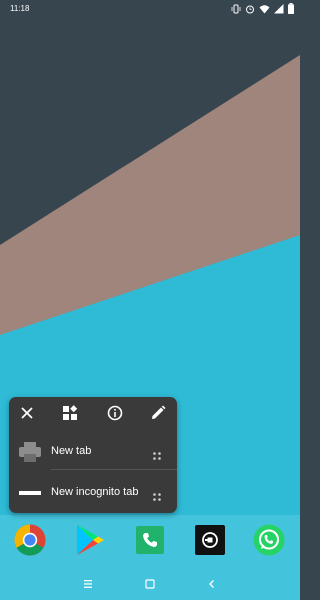  I want to click on back-icon, so click(211, 584).